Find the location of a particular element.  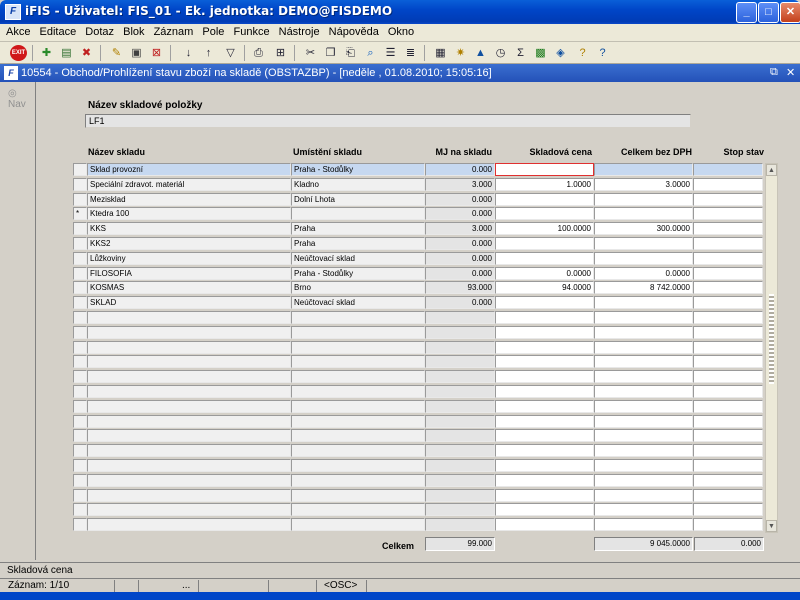

minimize-button: _ is located at coordinates (746, 12).